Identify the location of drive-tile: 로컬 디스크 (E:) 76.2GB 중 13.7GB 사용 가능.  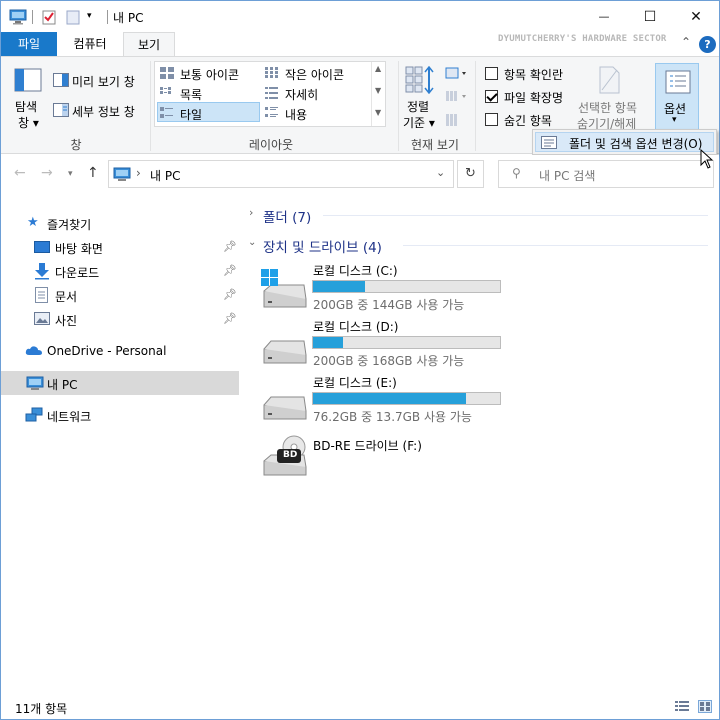
(384, 401).